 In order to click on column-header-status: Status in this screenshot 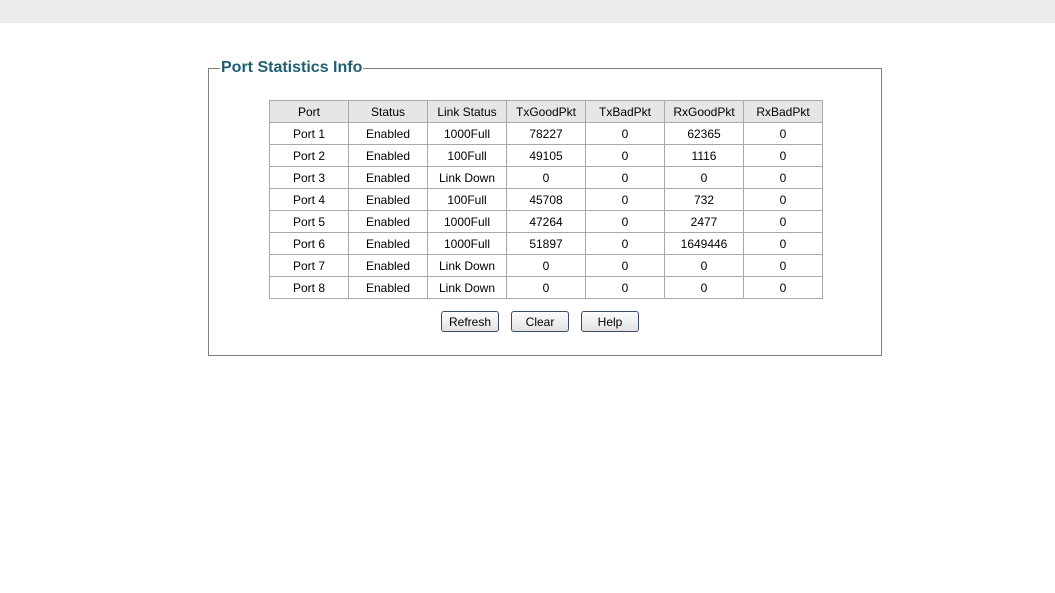, I will do `click(388, 111)`.